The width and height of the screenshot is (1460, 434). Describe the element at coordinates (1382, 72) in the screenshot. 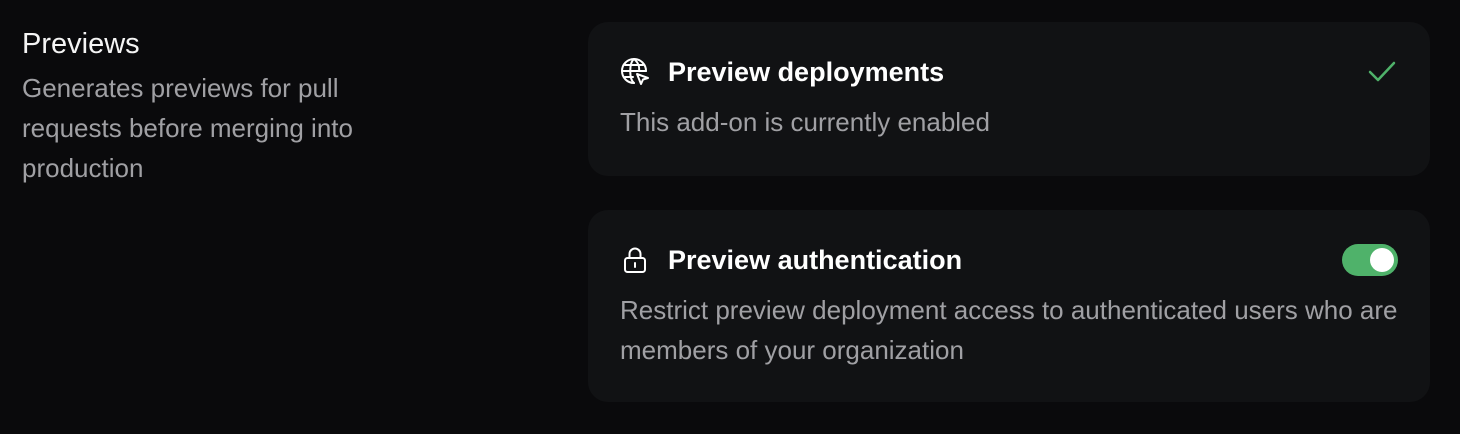

I see `check-icon` at that location.